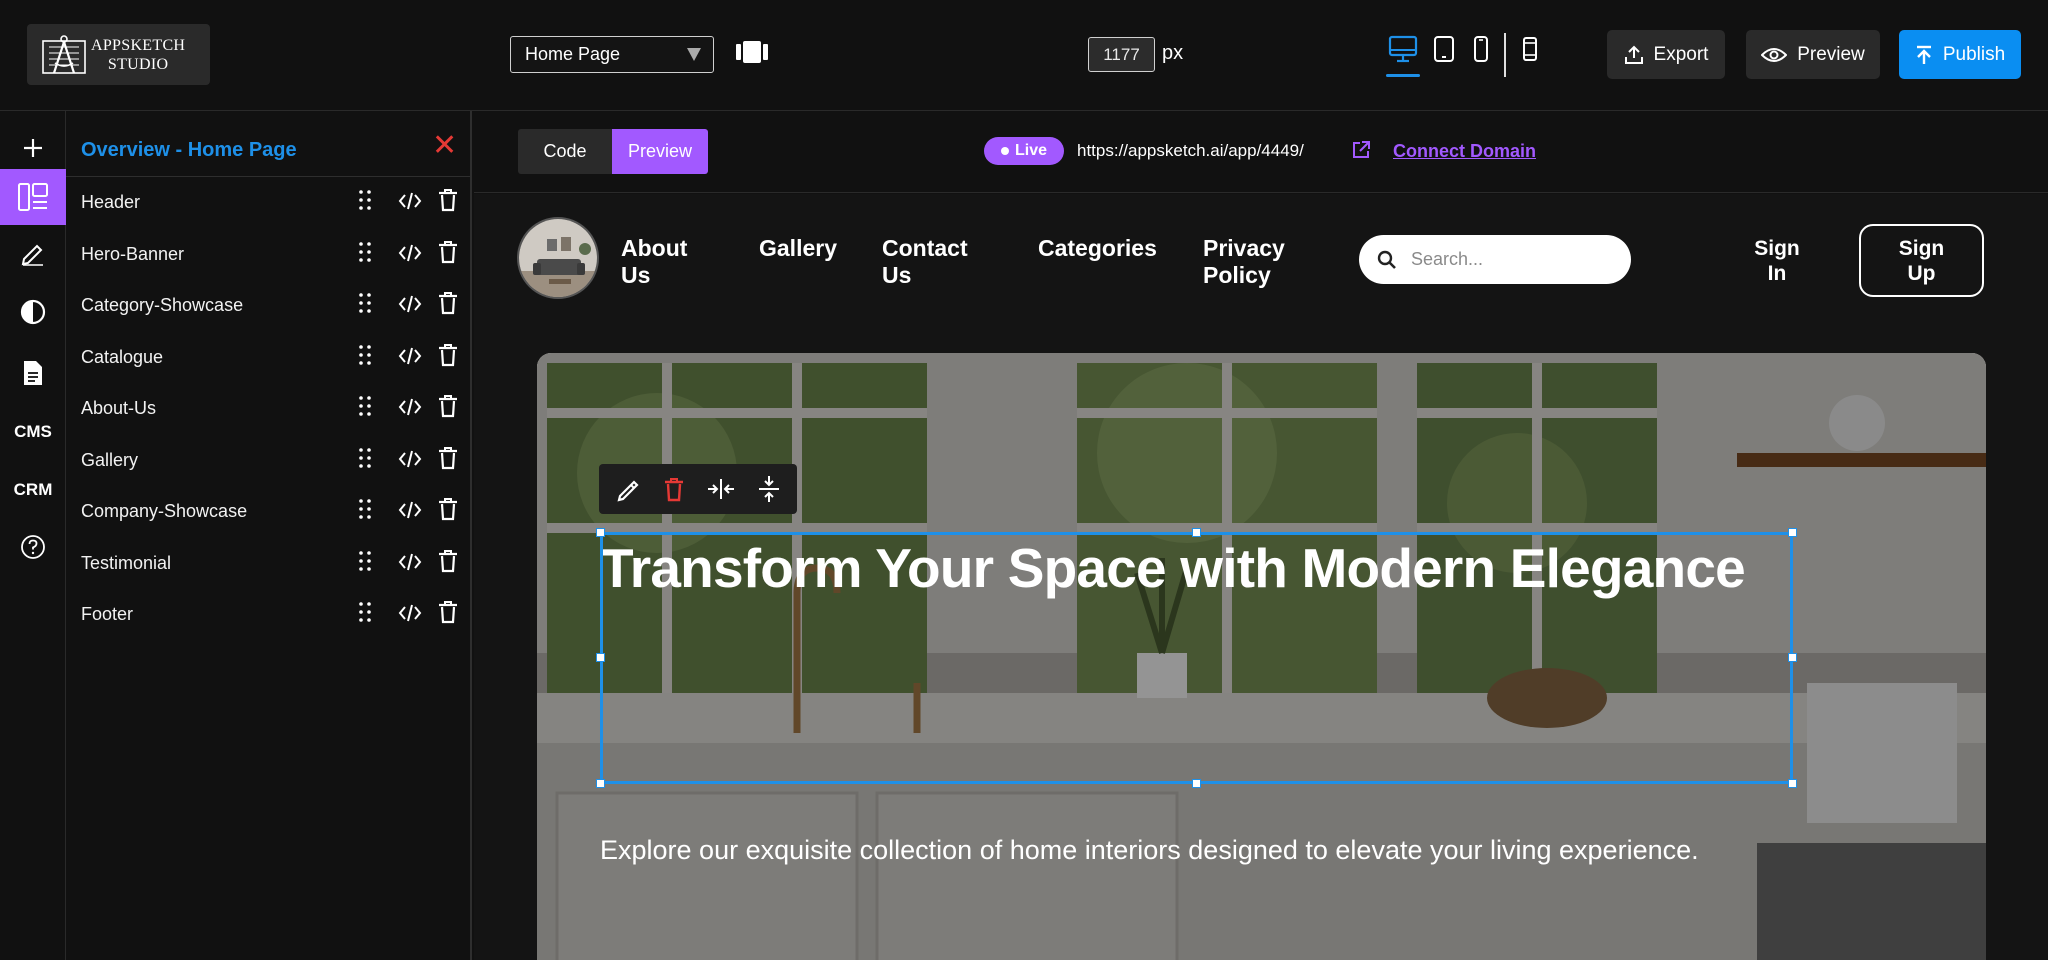 Image resolution: width=2048 pixels, height=960 pixels. What do you see at coordinates (118, 54) in the screenshot?
I see `app-logo: APPSKETCH STUDIO` at bounding box center [118, 54].